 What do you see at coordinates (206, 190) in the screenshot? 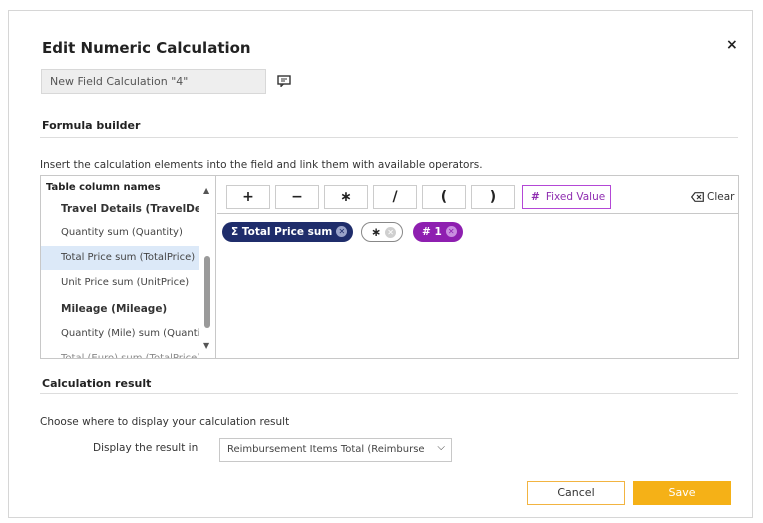
I see `scroll-up-icon: ▲` at bounding box center [206, 190].